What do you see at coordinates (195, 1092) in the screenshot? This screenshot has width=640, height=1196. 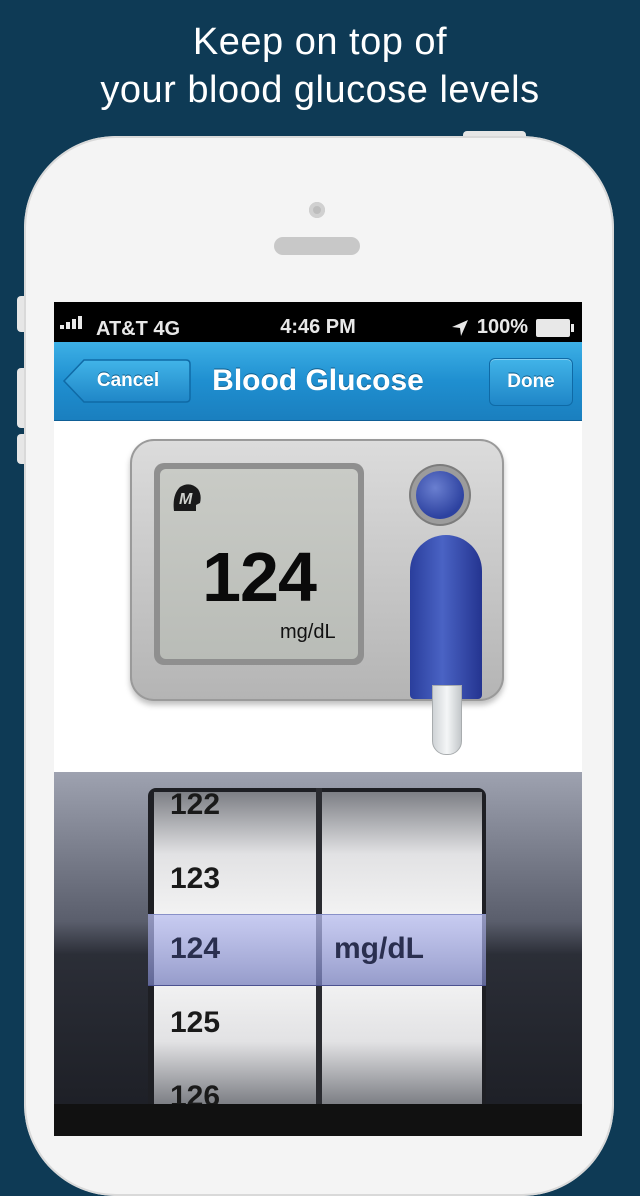 I see `picker-option: 126` at bounding box center [195, 1092].